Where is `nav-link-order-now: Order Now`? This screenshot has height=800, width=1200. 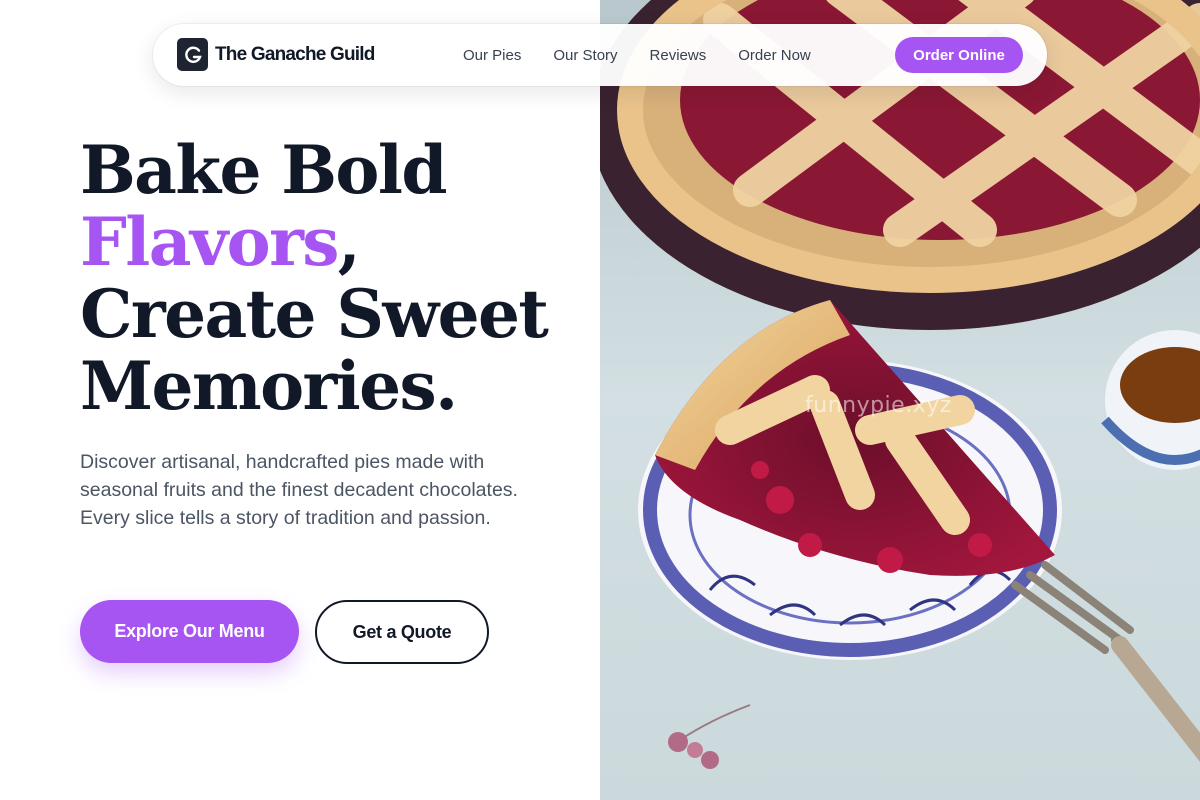 nav-link-order-now: Order Now is located at coordinates (774, 55).